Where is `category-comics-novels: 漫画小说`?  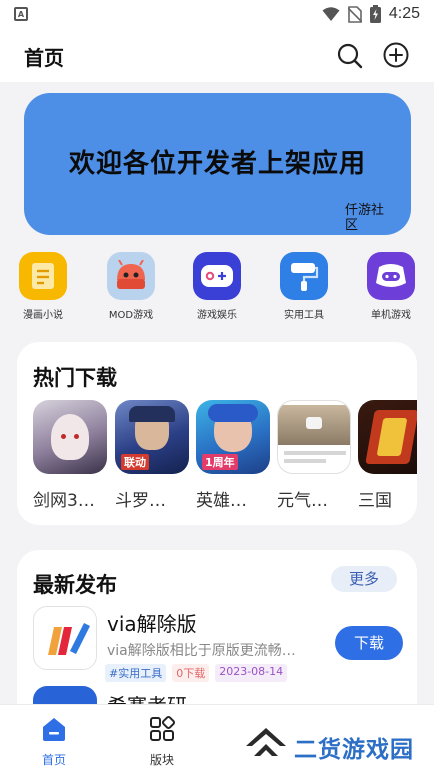
category-comics-novels: 漫画小说 is located at coordinates (43, 286).